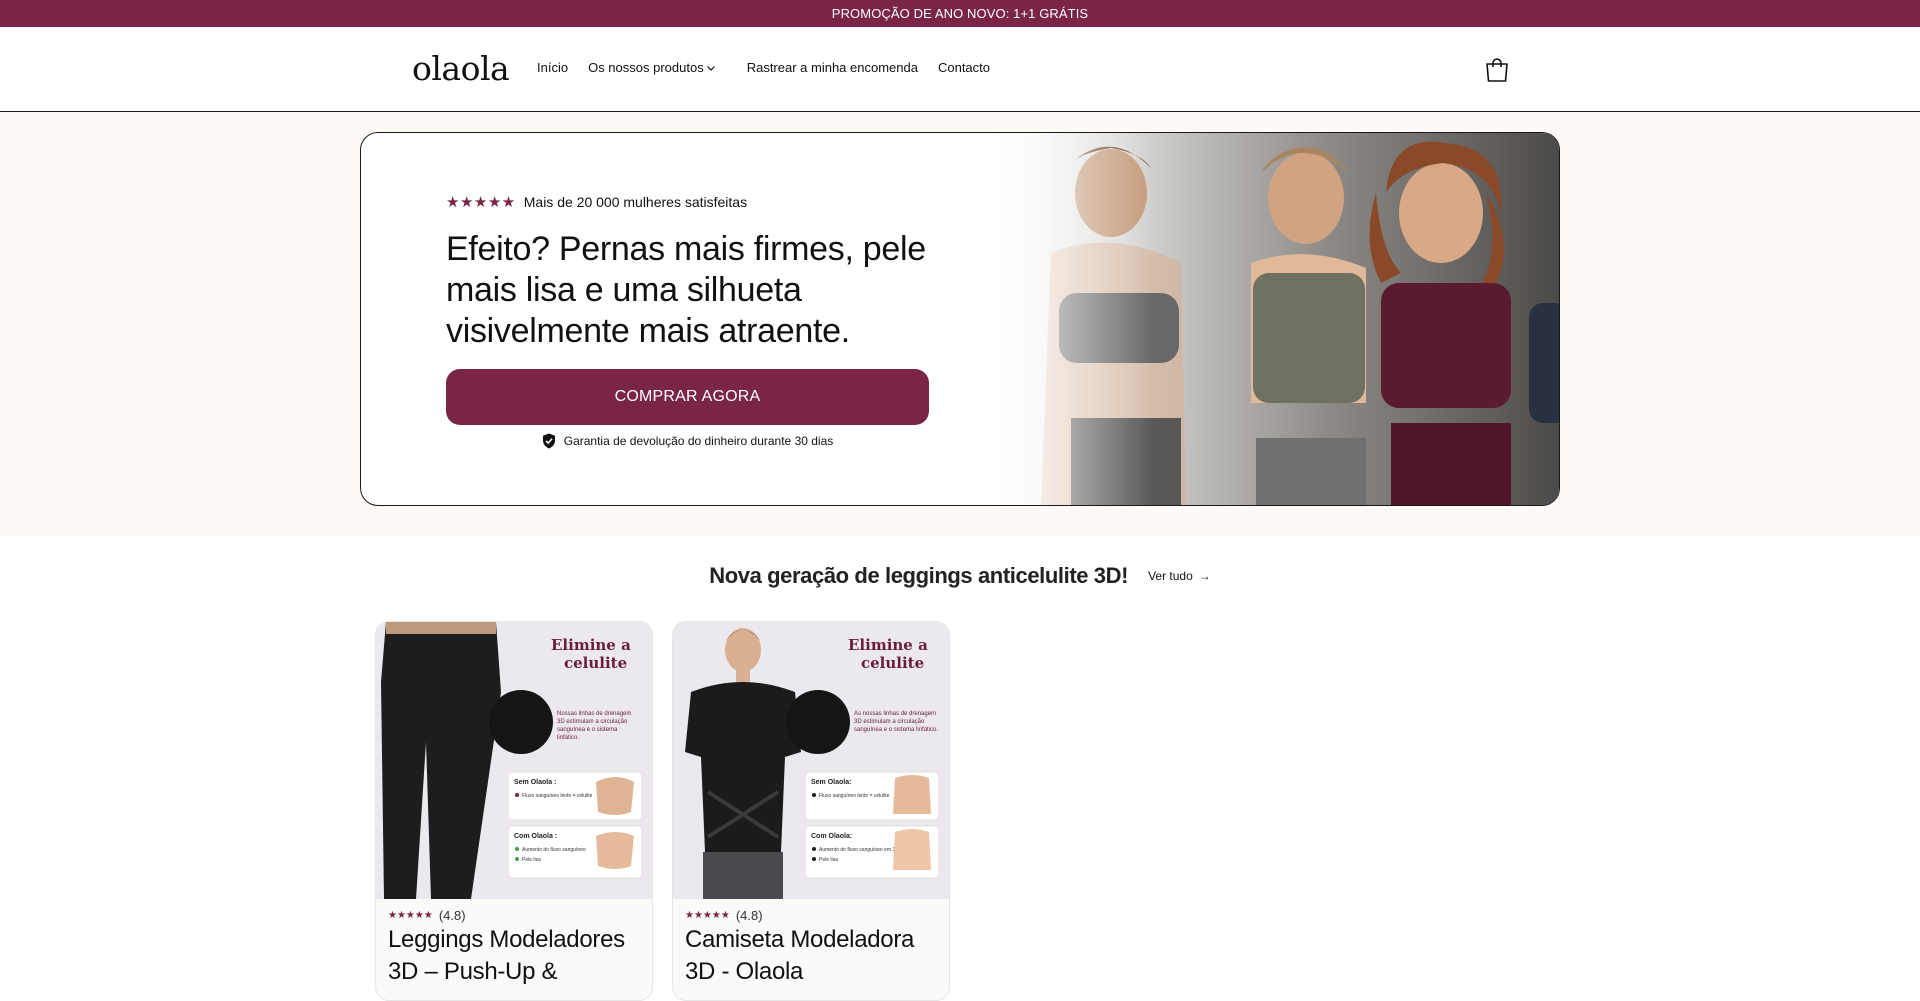 The width and height of the screenshot is (1920, 1001). Describe the element at coordinates (635, 202) in the screenshot. I see `hero-rating-text: Mais de 20 000 mulheres satisfeitas` at that location.